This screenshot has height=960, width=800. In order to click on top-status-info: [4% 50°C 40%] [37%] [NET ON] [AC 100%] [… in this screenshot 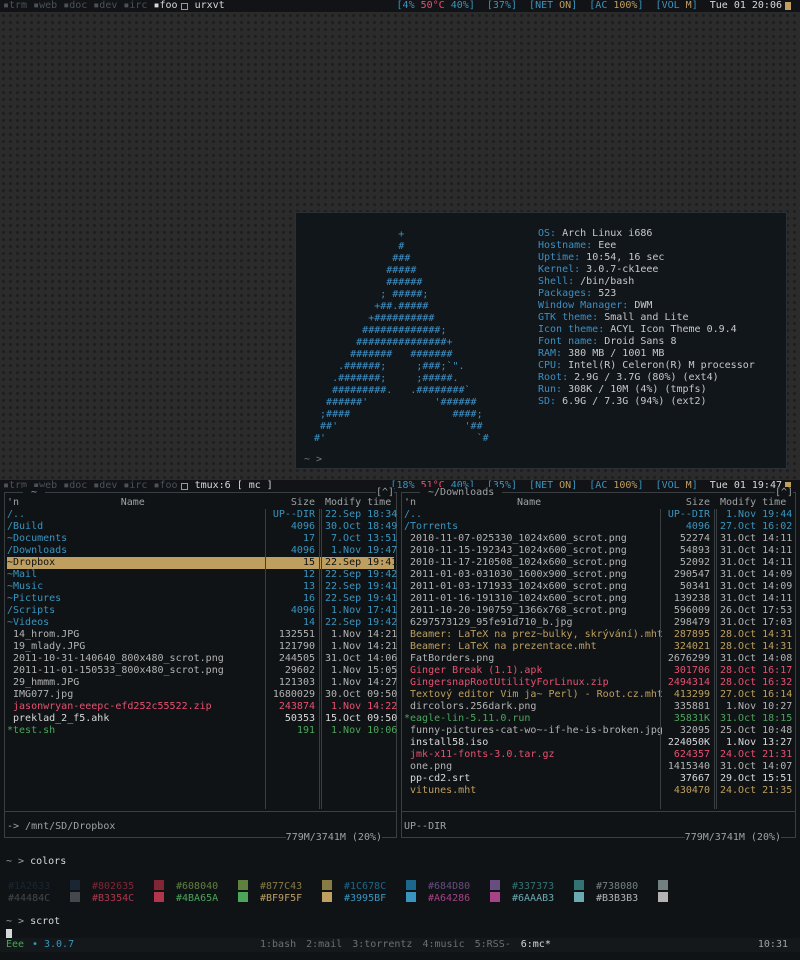, I will do `click(589, 5)`.